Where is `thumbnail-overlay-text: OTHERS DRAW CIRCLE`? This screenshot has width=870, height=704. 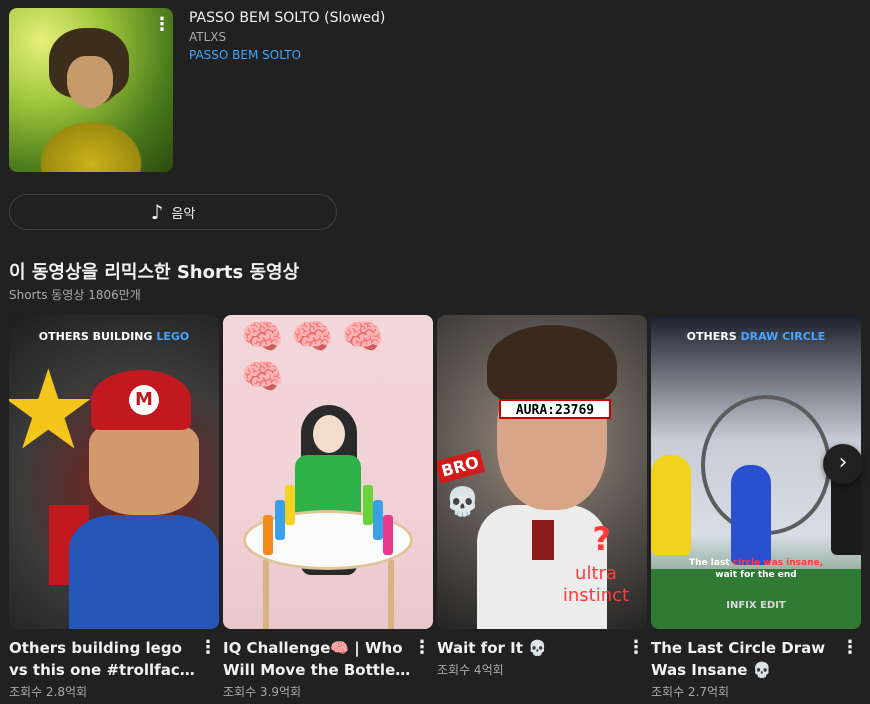 thumbnail-overlay-text: OTHERS DRAW CIRCLE is located at coordinates (756, 336).